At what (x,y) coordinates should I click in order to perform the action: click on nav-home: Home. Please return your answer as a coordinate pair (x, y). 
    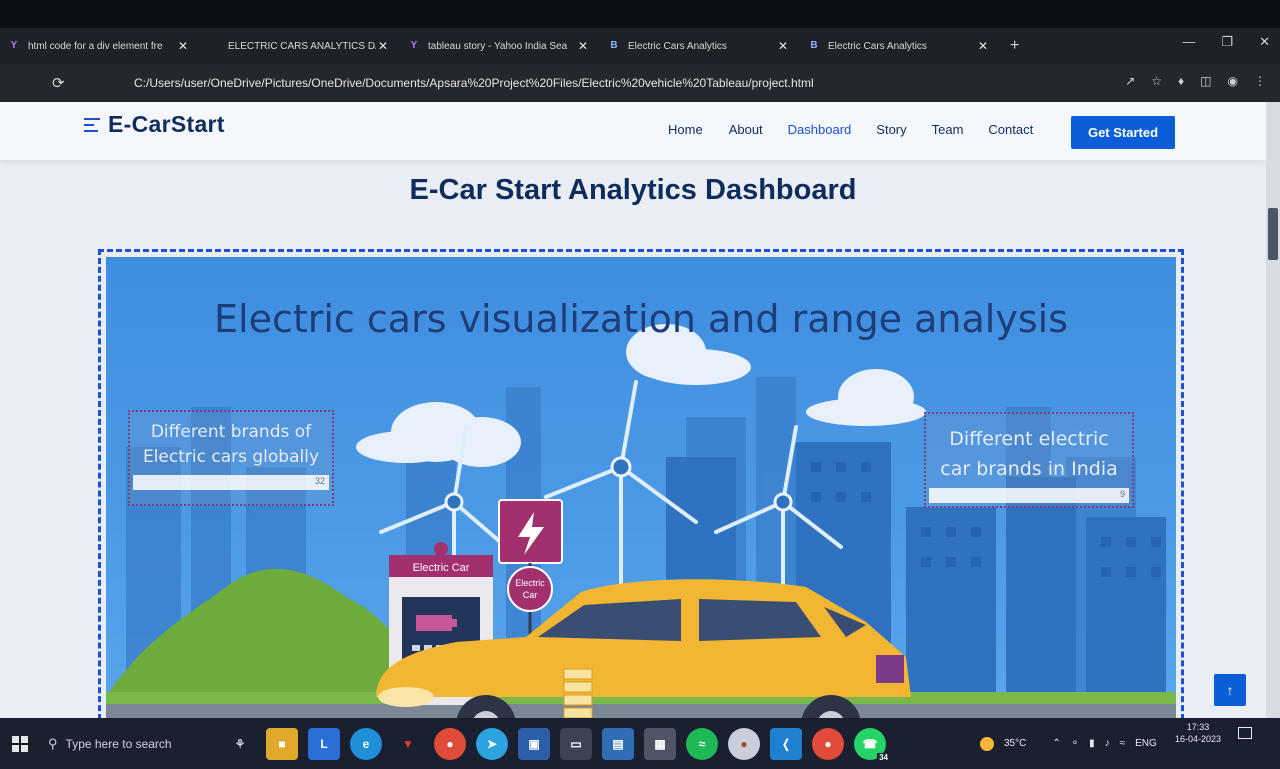
    Looking at the image, I should click on (685, 129).